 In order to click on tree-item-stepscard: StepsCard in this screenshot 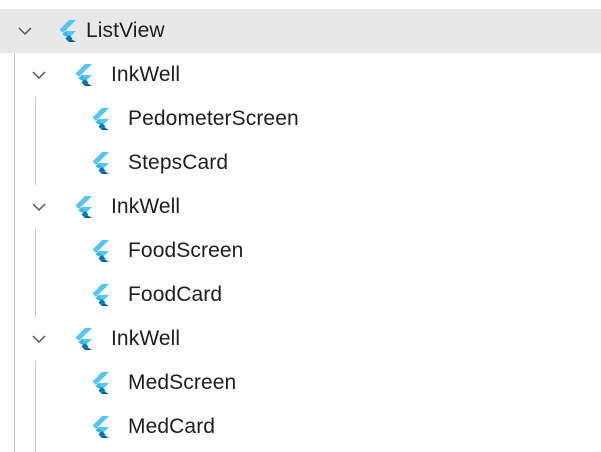, I will do `click(300, 163)`.